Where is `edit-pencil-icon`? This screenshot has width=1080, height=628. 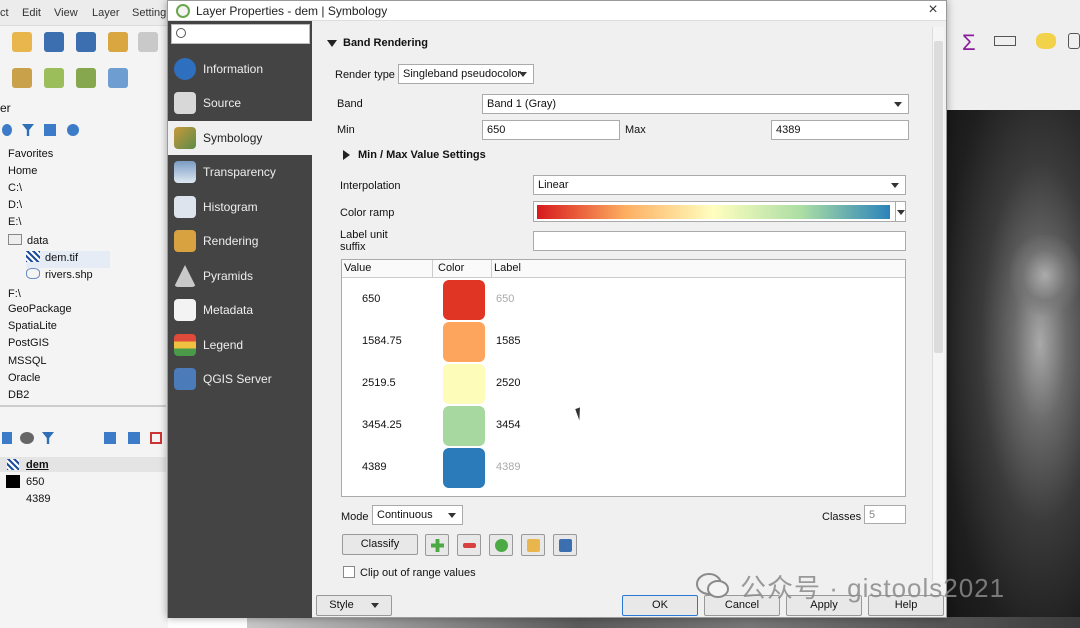 edit-pencil-icon is located at coordinates (86, 78).